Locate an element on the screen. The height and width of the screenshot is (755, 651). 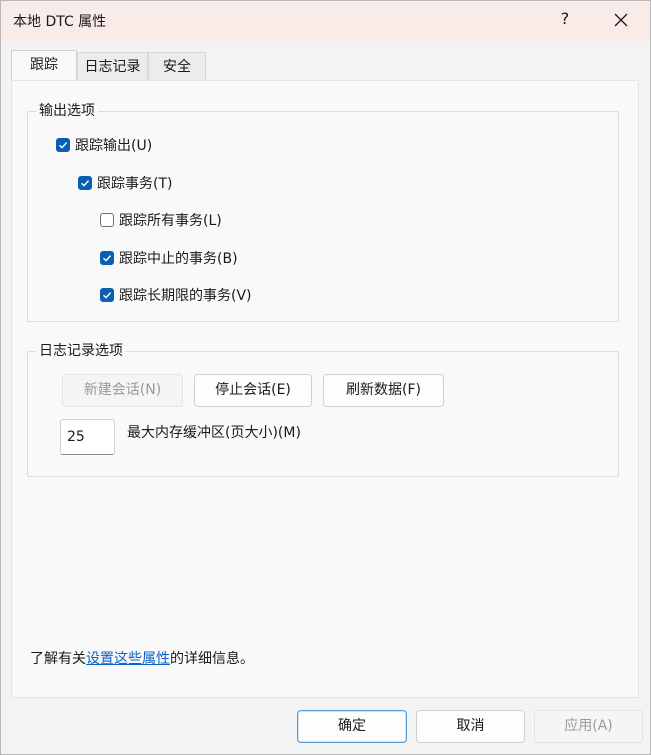
stop-session-button: 停止会话(E) is located at coordinates (253, 390).